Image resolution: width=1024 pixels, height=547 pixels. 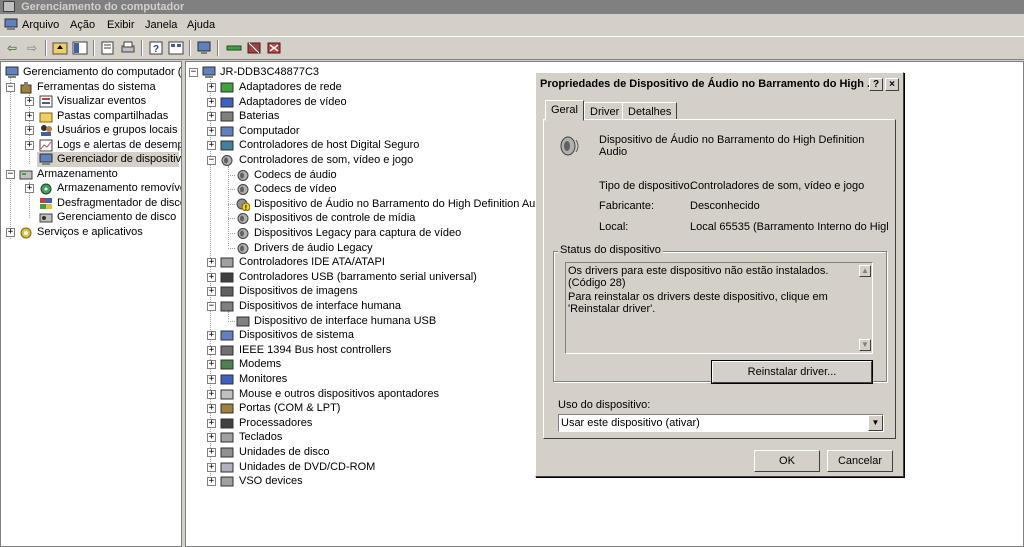 What do you see at coordinates (80, 48) in the screenshot?
I see `show-hide-tree-icon` at bounding box center [80, 48].